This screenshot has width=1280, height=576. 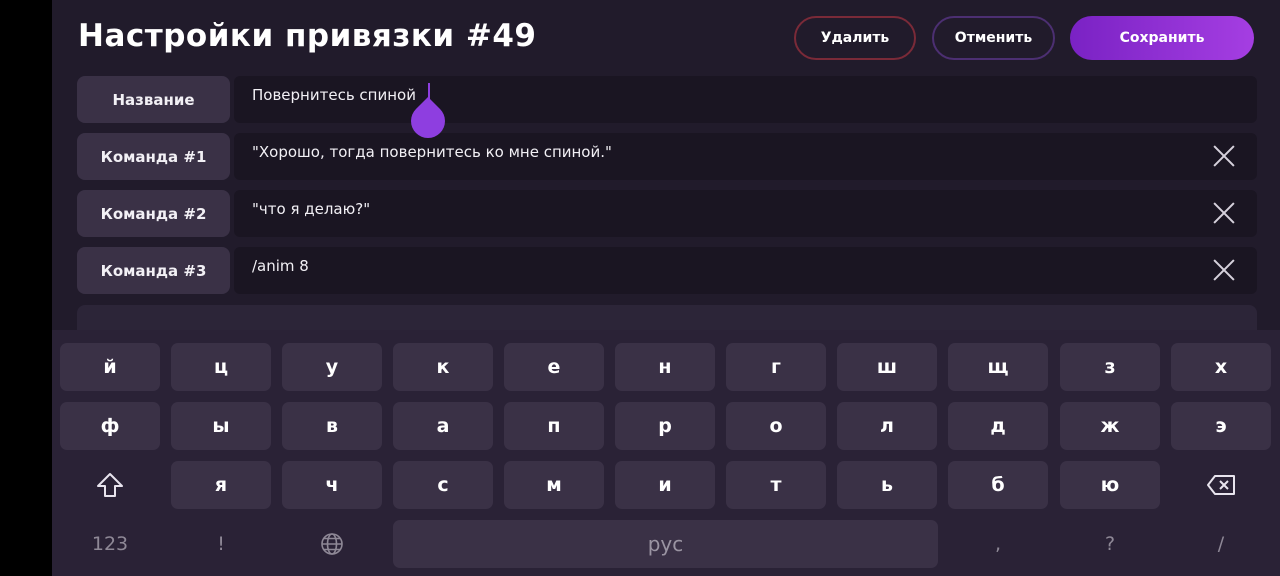 What do you see at coordinates (855, 38) in the screenshot?
I see `delete-button: Удалить` at bounding box center [855, 38].